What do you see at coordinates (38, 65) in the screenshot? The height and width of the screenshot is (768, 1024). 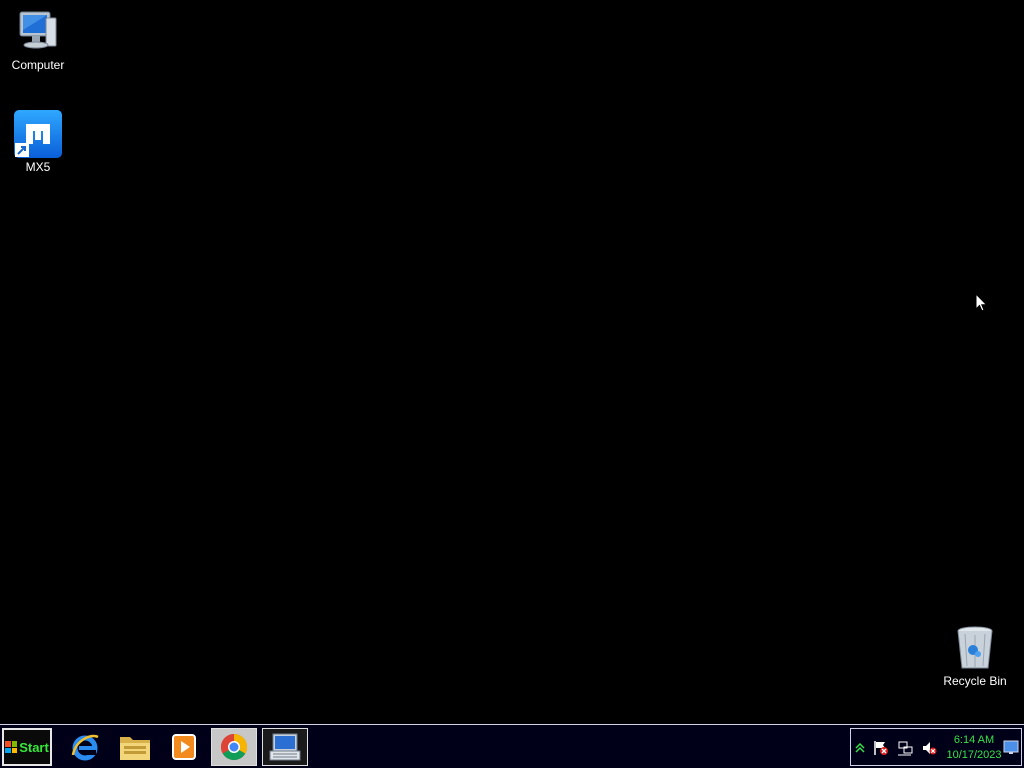 I see `desktop-icon-label: Computer` at bounding box center [38, 65].